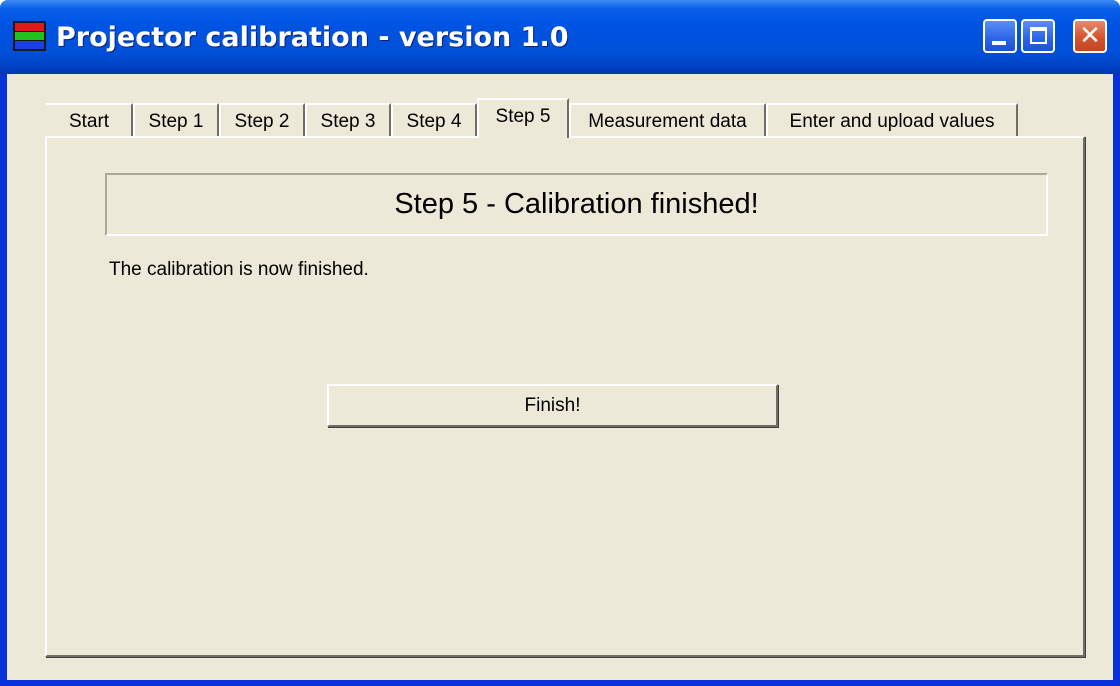 The height and width of the screenshot is (686, 1120). I want to click on tab-step-1: Step 1, so click(176, 120).